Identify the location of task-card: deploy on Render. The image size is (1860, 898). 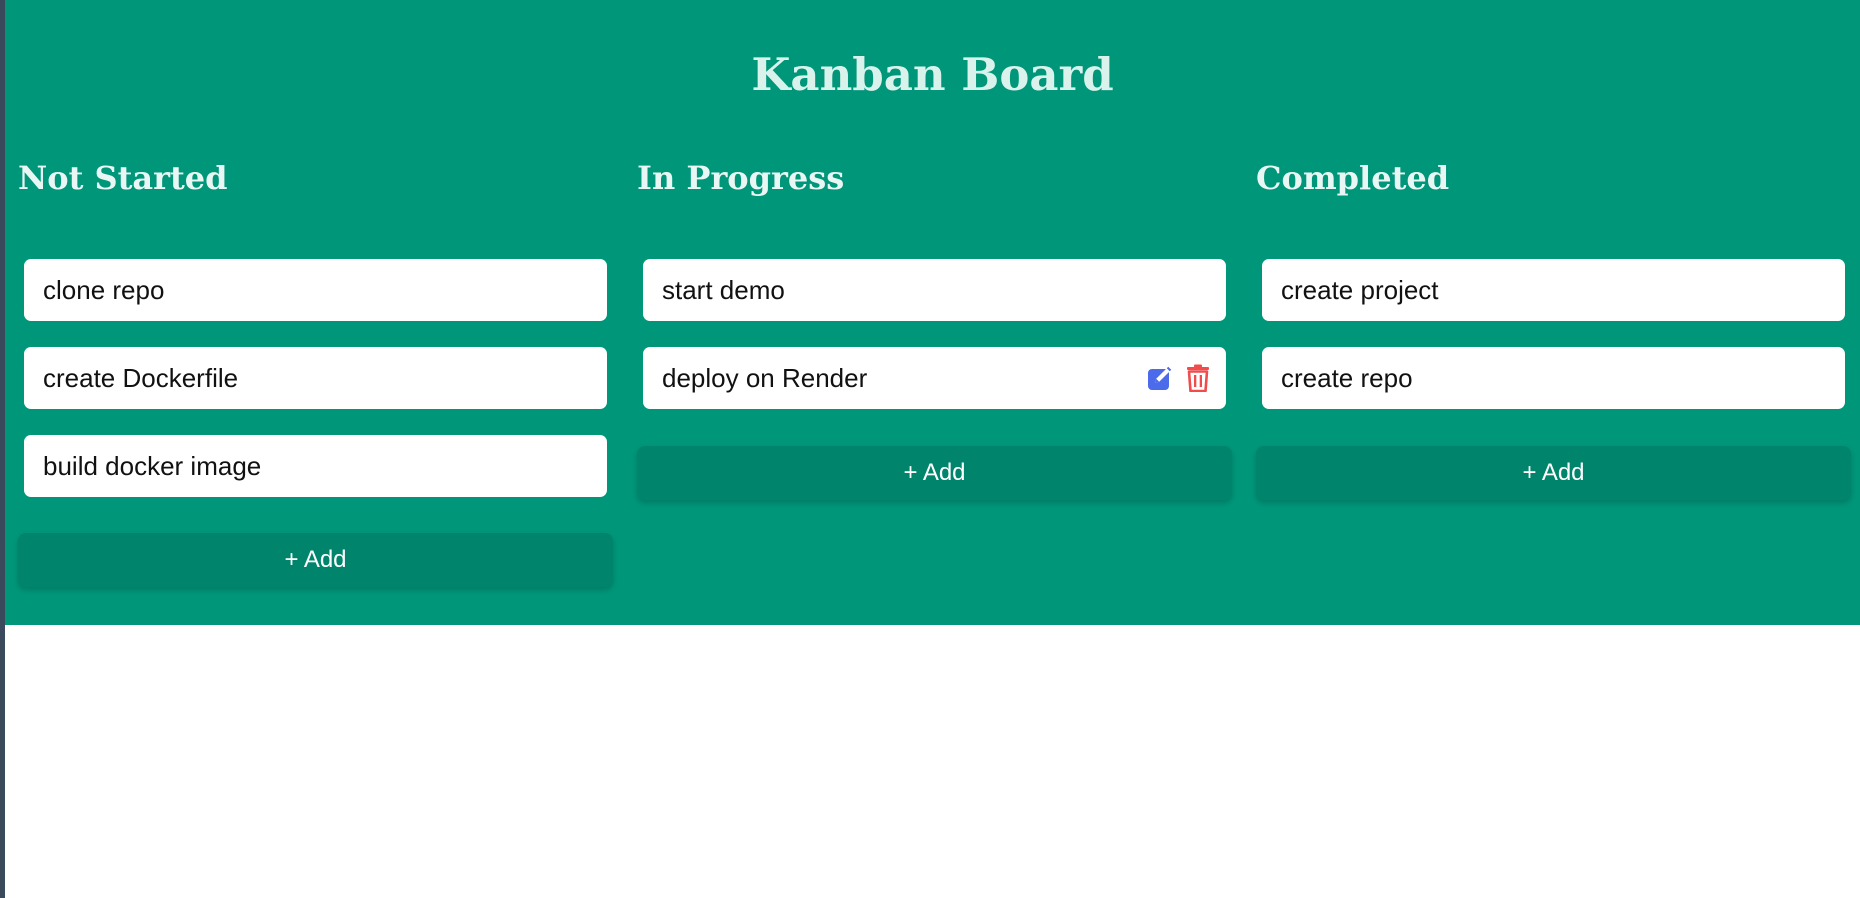
(934, 378).